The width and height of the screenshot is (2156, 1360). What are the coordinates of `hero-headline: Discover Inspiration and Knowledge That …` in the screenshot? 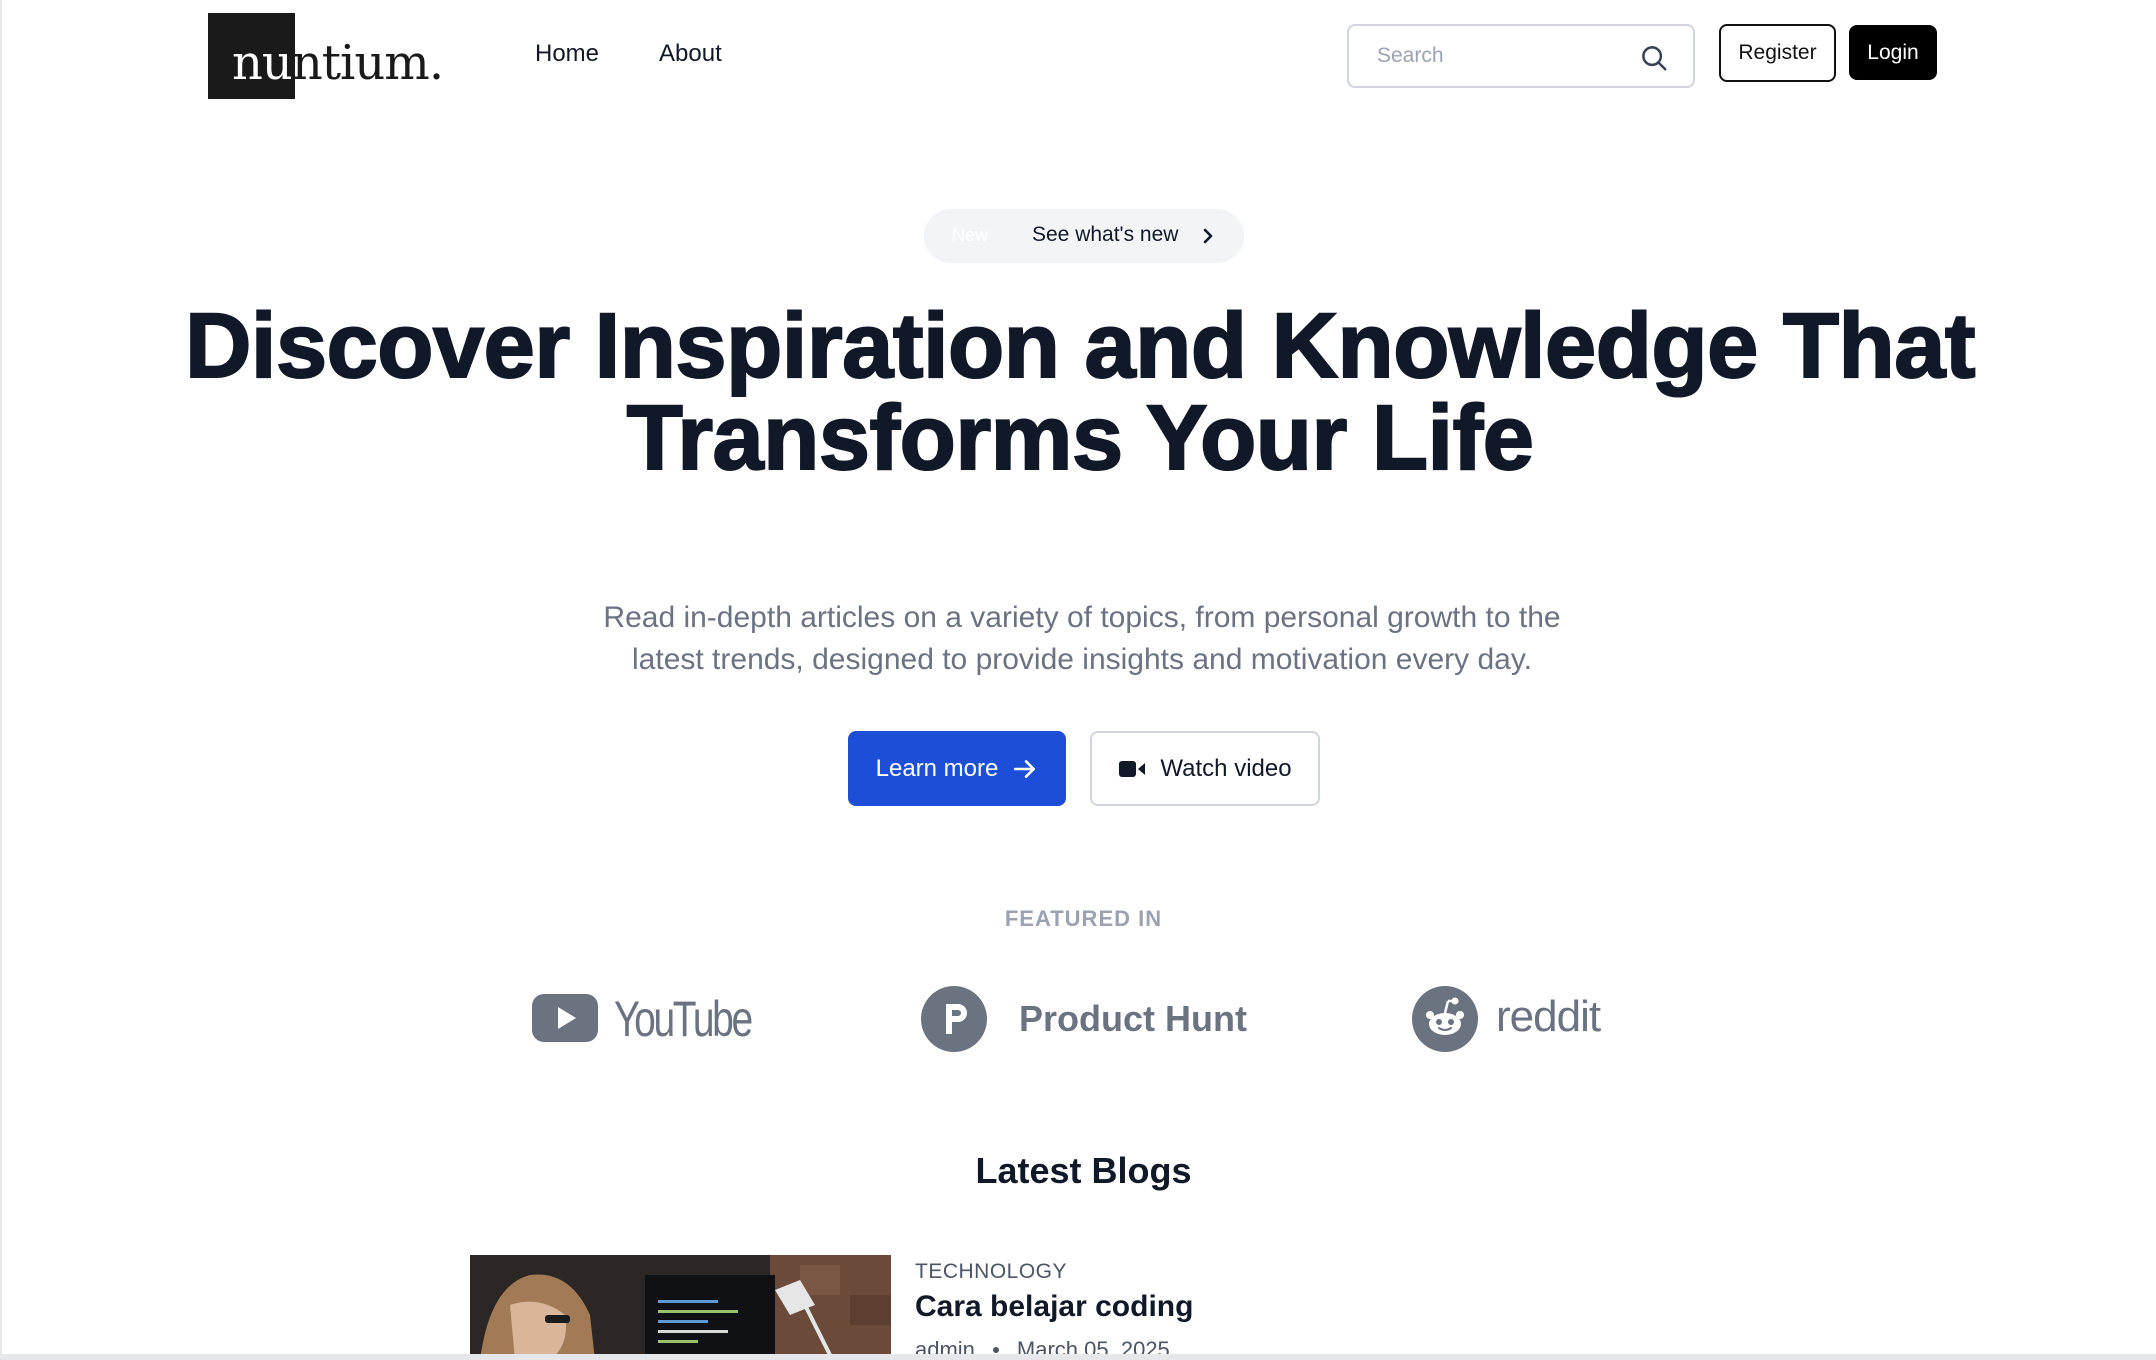 It's located at (1080, 392).